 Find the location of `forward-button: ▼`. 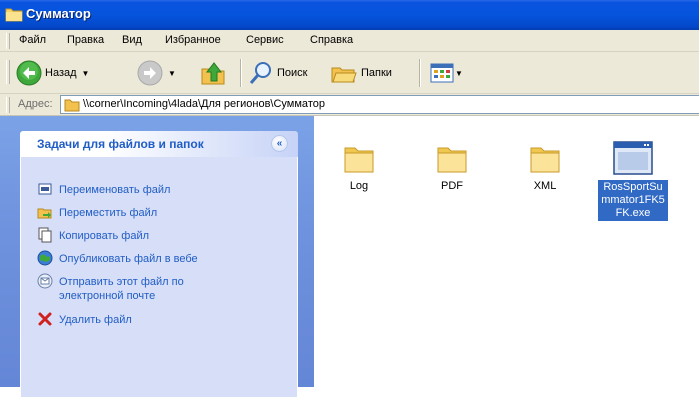

forward-button: ▼ is located at coordinates (156, 73).